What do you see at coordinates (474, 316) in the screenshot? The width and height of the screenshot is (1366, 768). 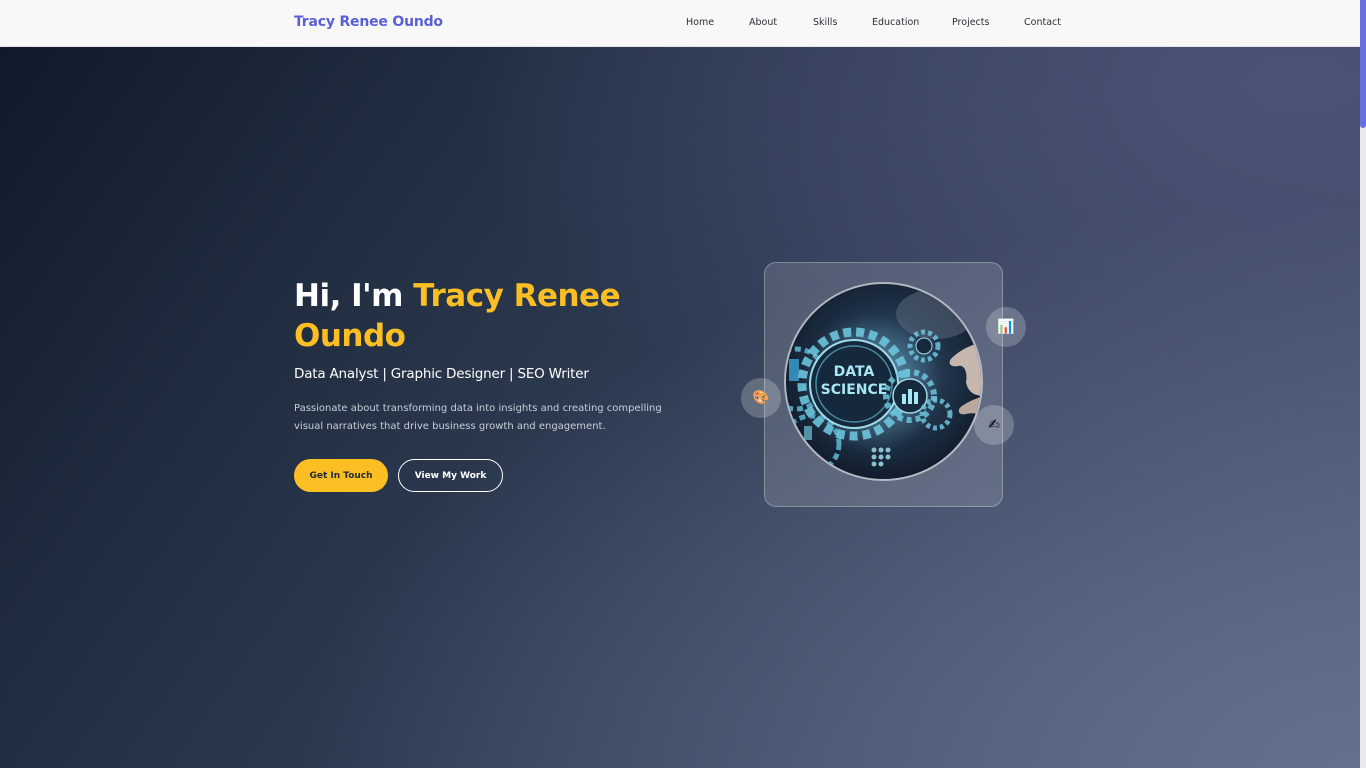 I see `hero-title: Hi, I'm Tracy Renee Oundo` at bounding box center [474, 316].